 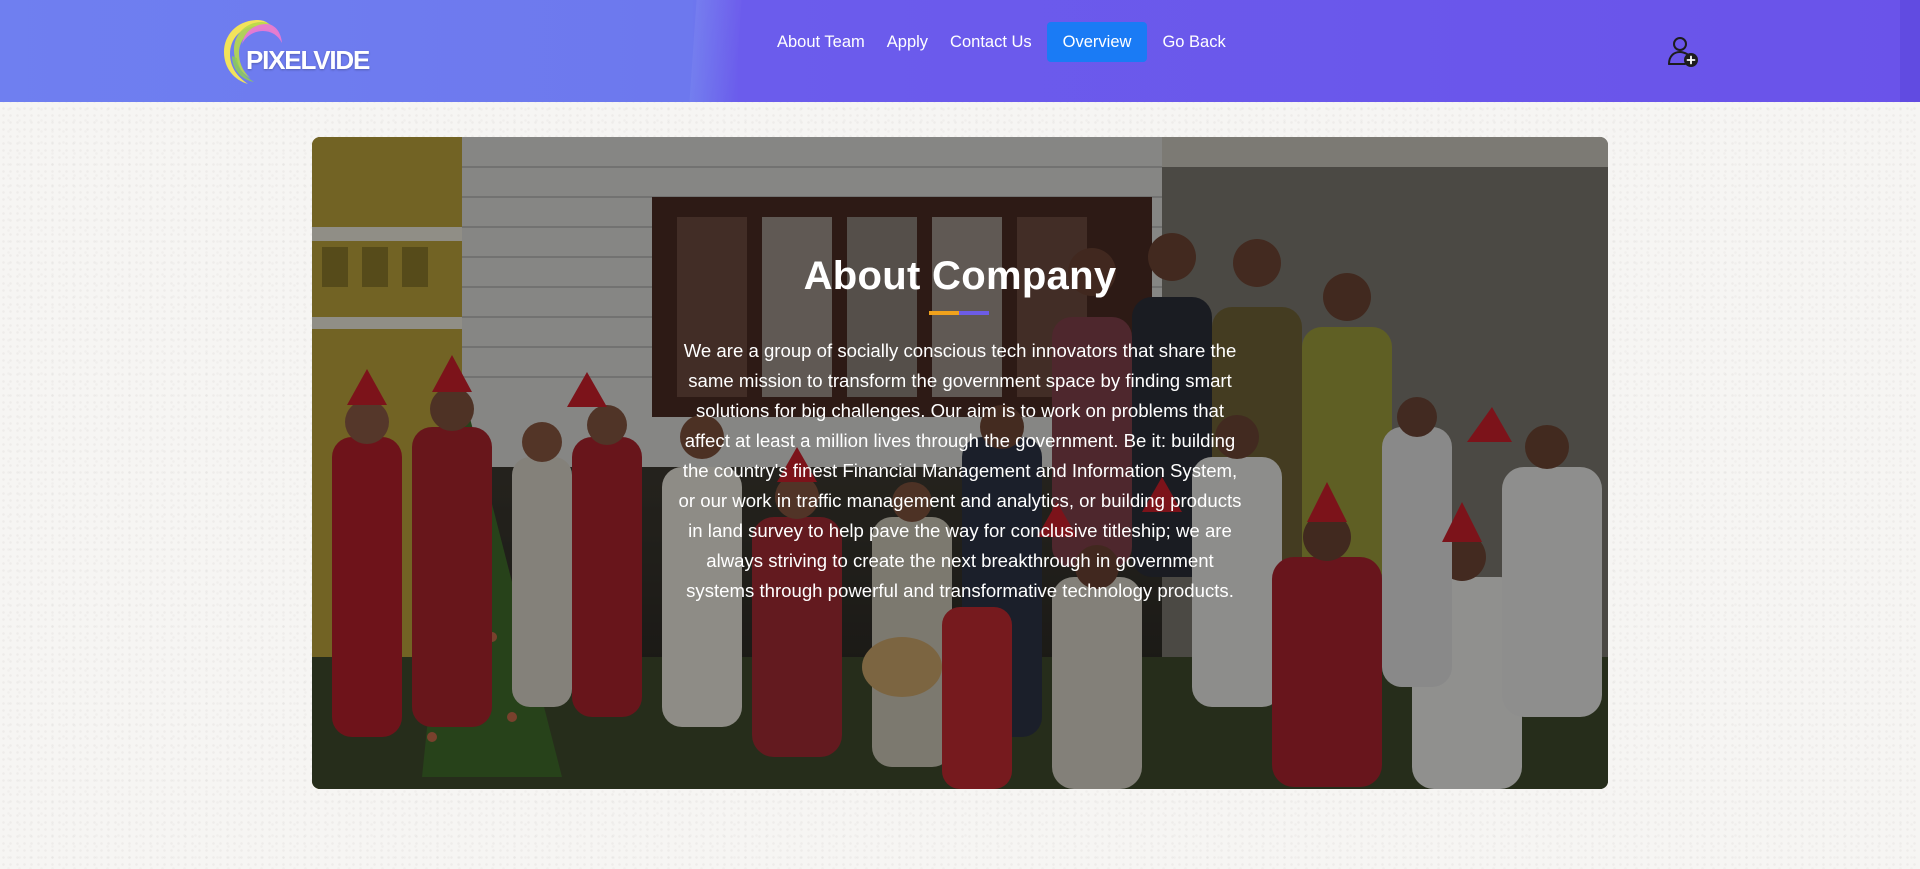 I want to click on brand-logo: PIXELVIDE, so click(x=295, y=51).